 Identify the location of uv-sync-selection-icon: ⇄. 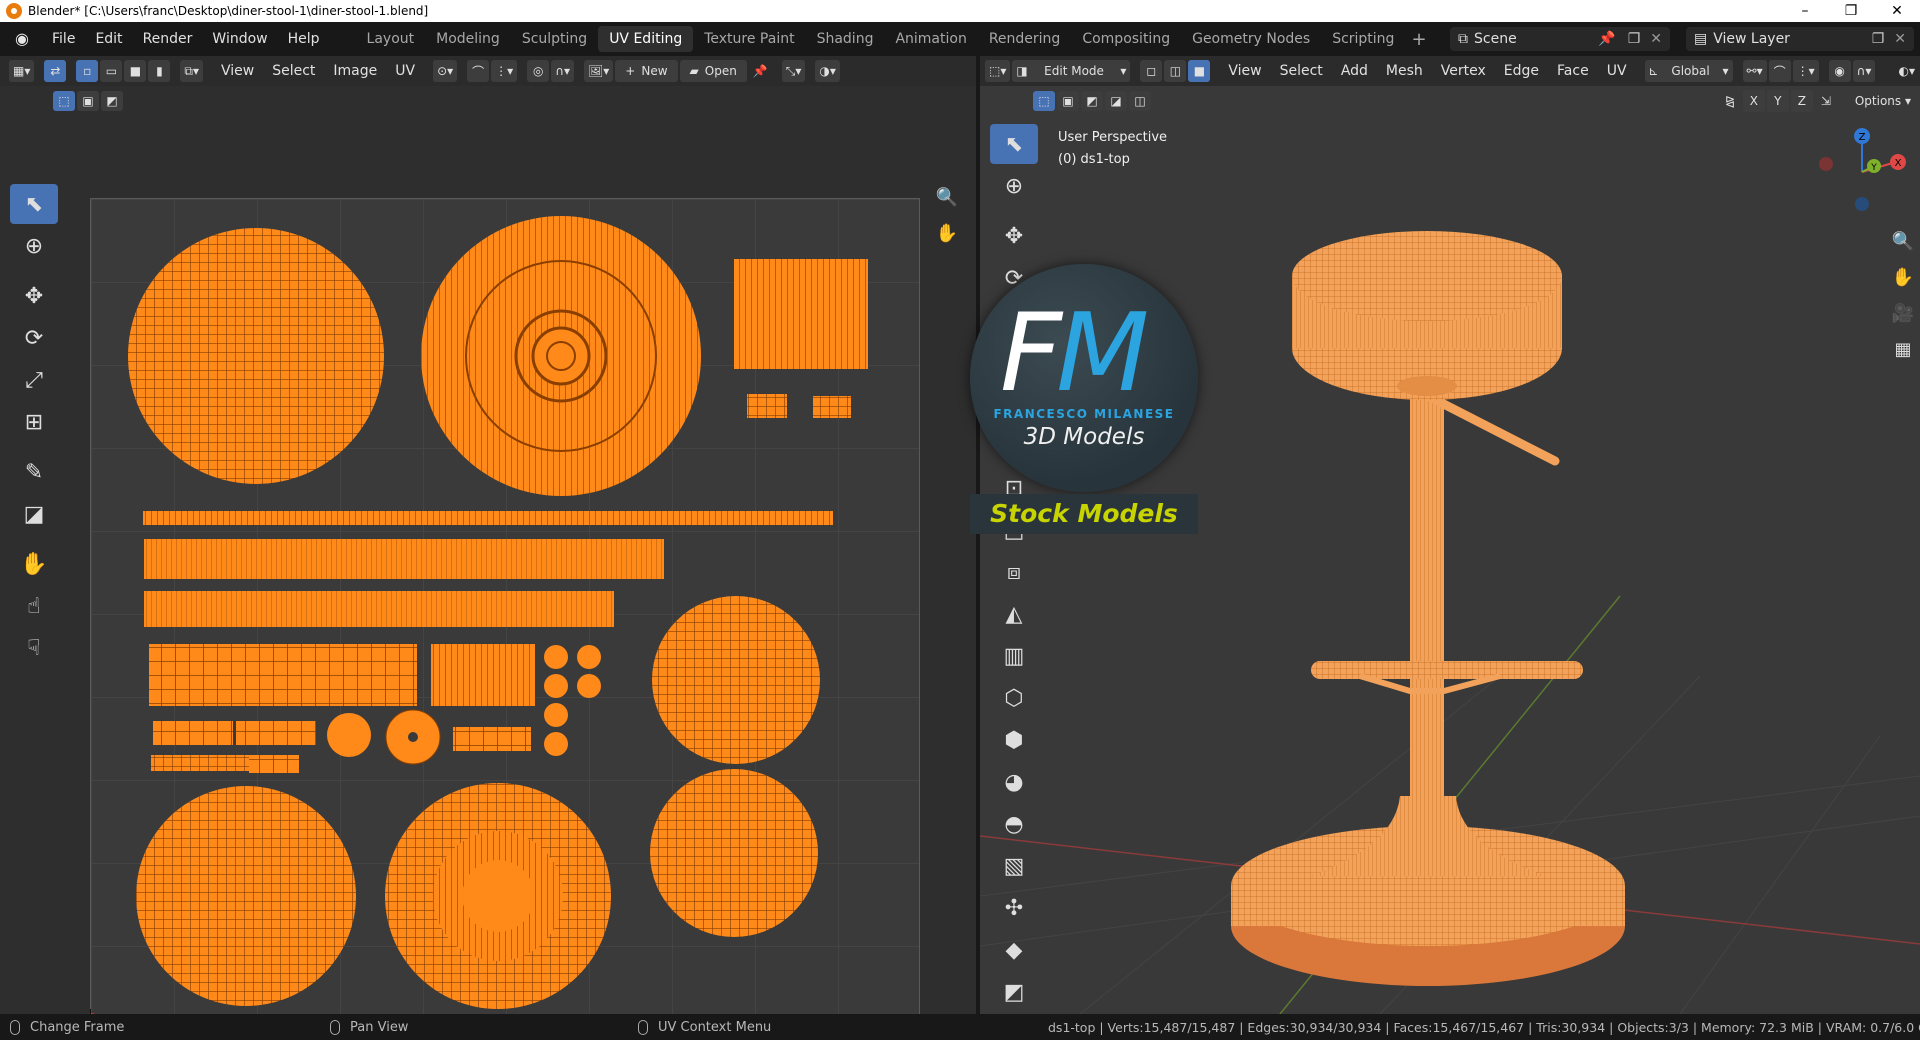
(55, 71).